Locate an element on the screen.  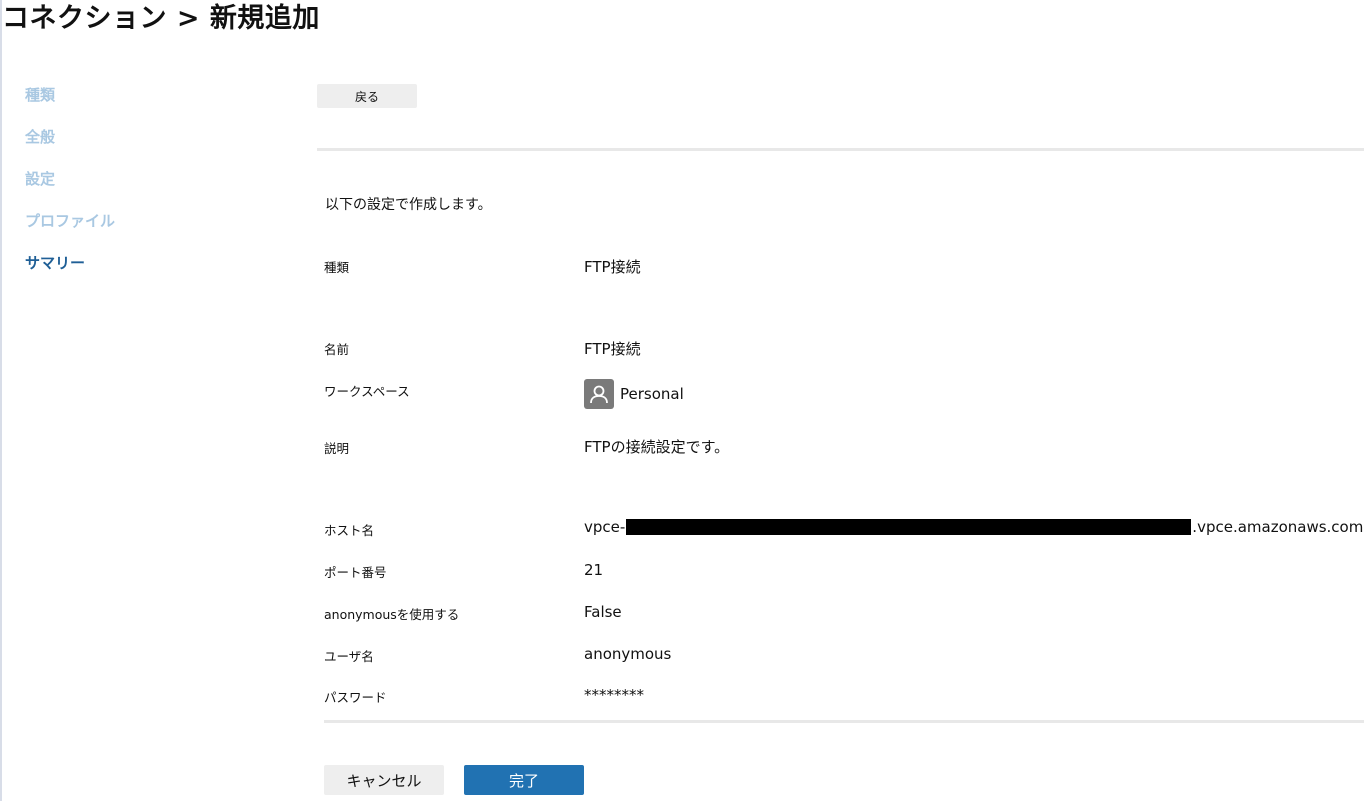
workspace-label: ワークスペース is located at coordinates (367, 391).